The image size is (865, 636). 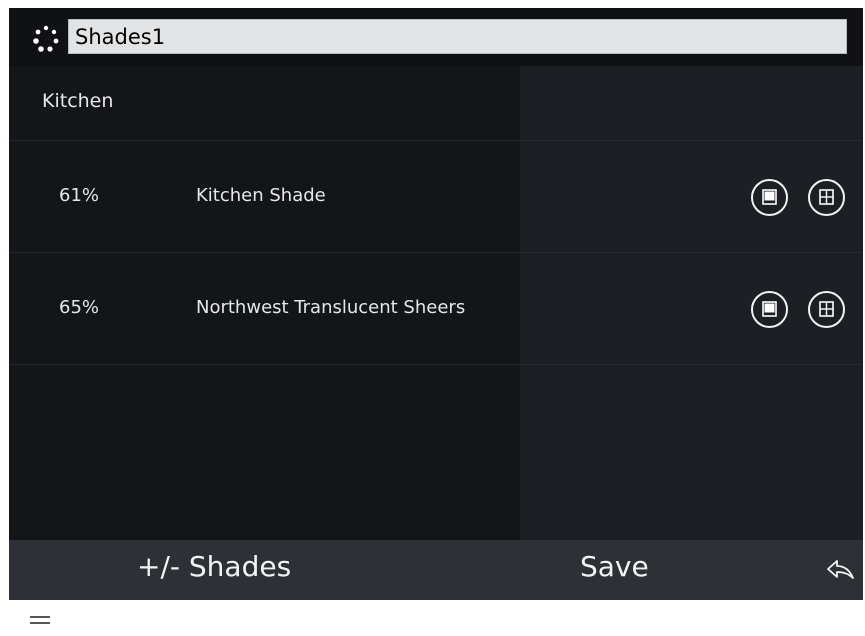 What do you see at coordinates (436, 103) in the screenshot?
I see `room-header: Kitchen` at bounding box center [436, 103].